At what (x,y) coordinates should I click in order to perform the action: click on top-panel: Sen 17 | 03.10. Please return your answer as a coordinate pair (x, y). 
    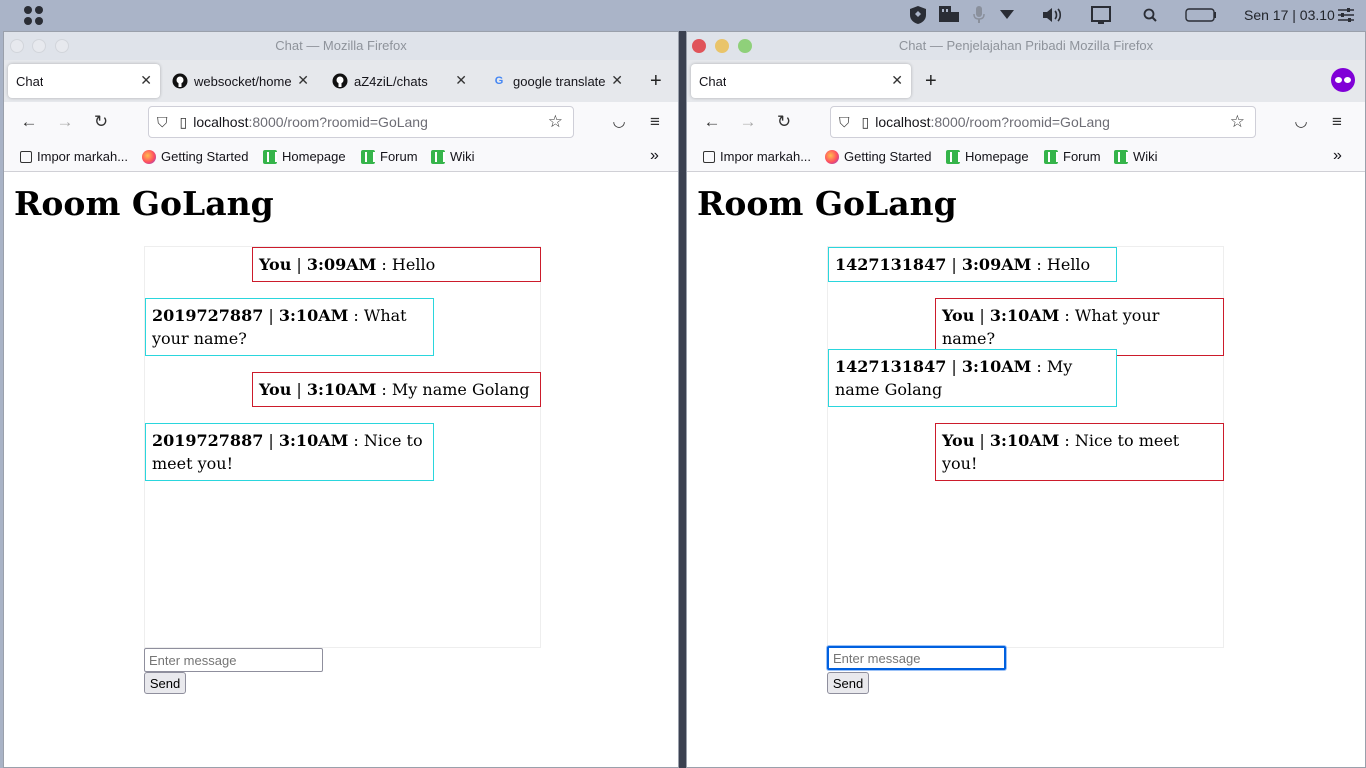
    Looking at the image, I should click on (683, 15).